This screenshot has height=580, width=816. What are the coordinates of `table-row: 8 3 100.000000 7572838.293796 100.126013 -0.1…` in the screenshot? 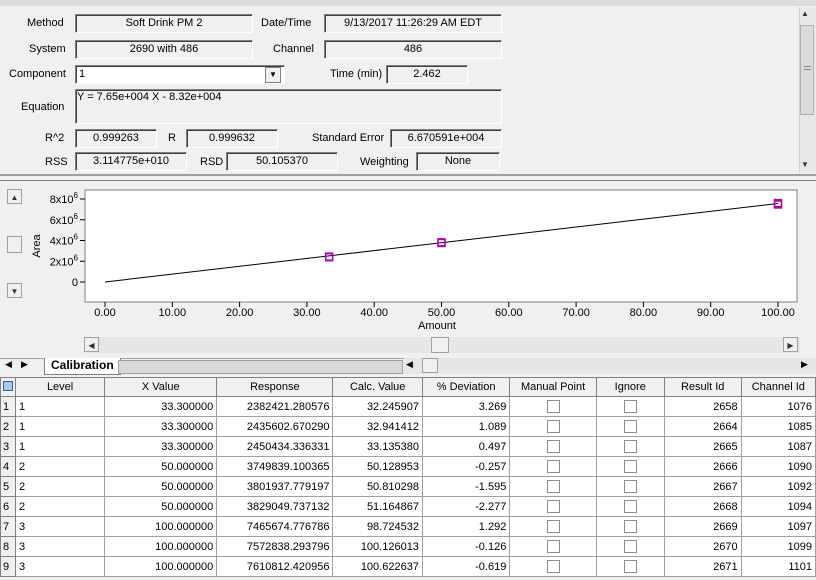 It's located at (408, 546).